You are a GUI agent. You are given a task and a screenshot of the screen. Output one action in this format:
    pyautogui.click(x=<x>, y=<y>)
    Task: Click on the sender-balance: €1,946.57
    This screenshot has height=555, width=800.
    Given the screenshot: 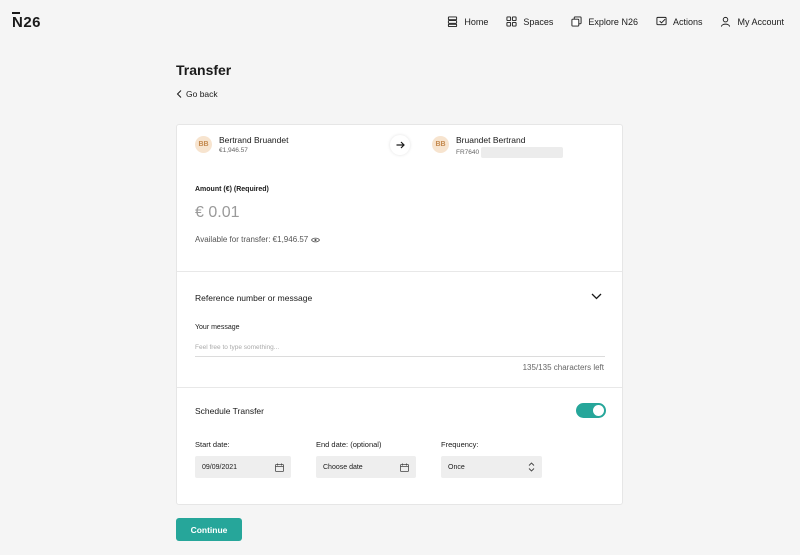 What is the action you would take?
    pyautogui.click(x=233, y=150)
    